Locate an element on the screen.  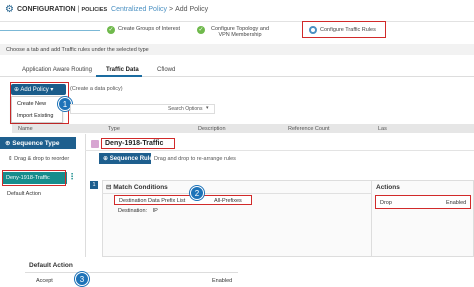
active-tab-indicator is located at coordinates (119, 76).